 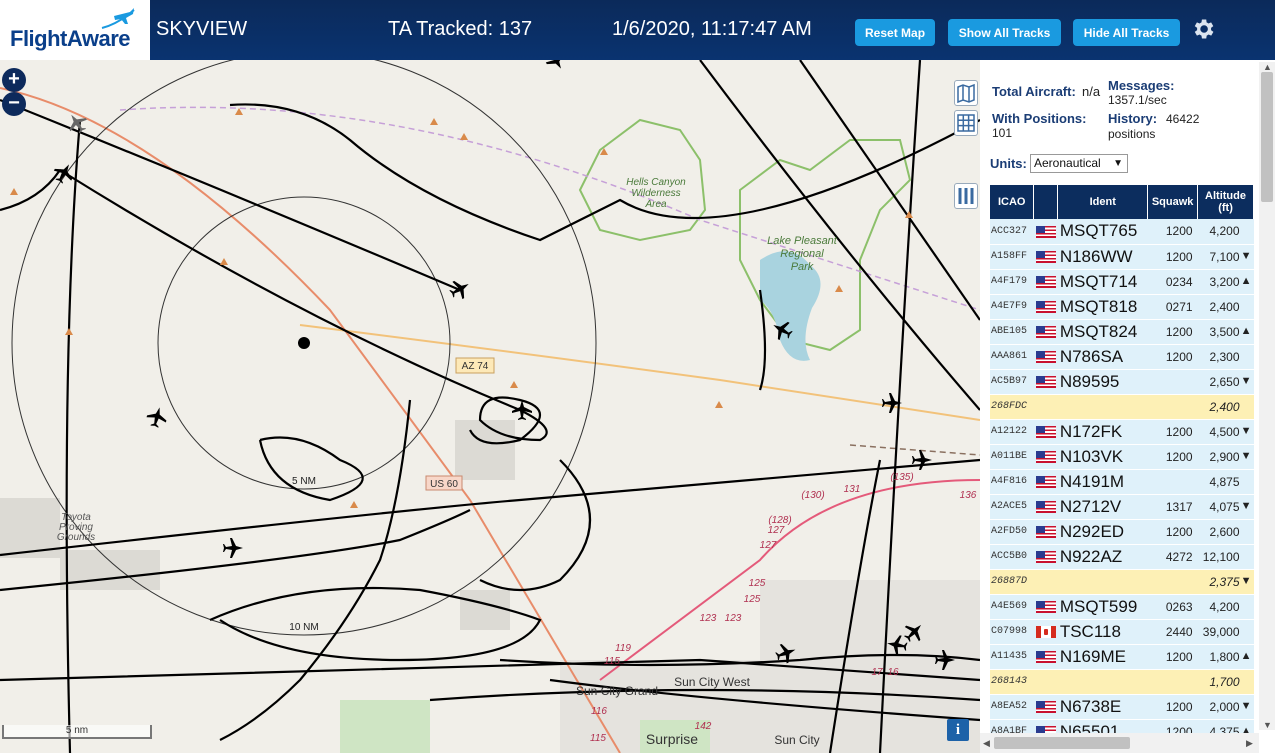 What do you see at coordinates (1267, 396) in the screenshot?
I see `vertical-scrollbar: ▲ ▼` at bounding box center [1267, 396].